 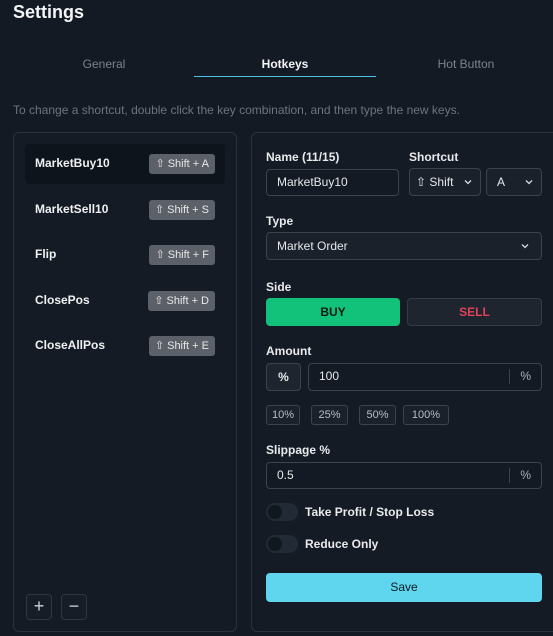 I want to click on page-title: Settings, so click(x=49, y=12).